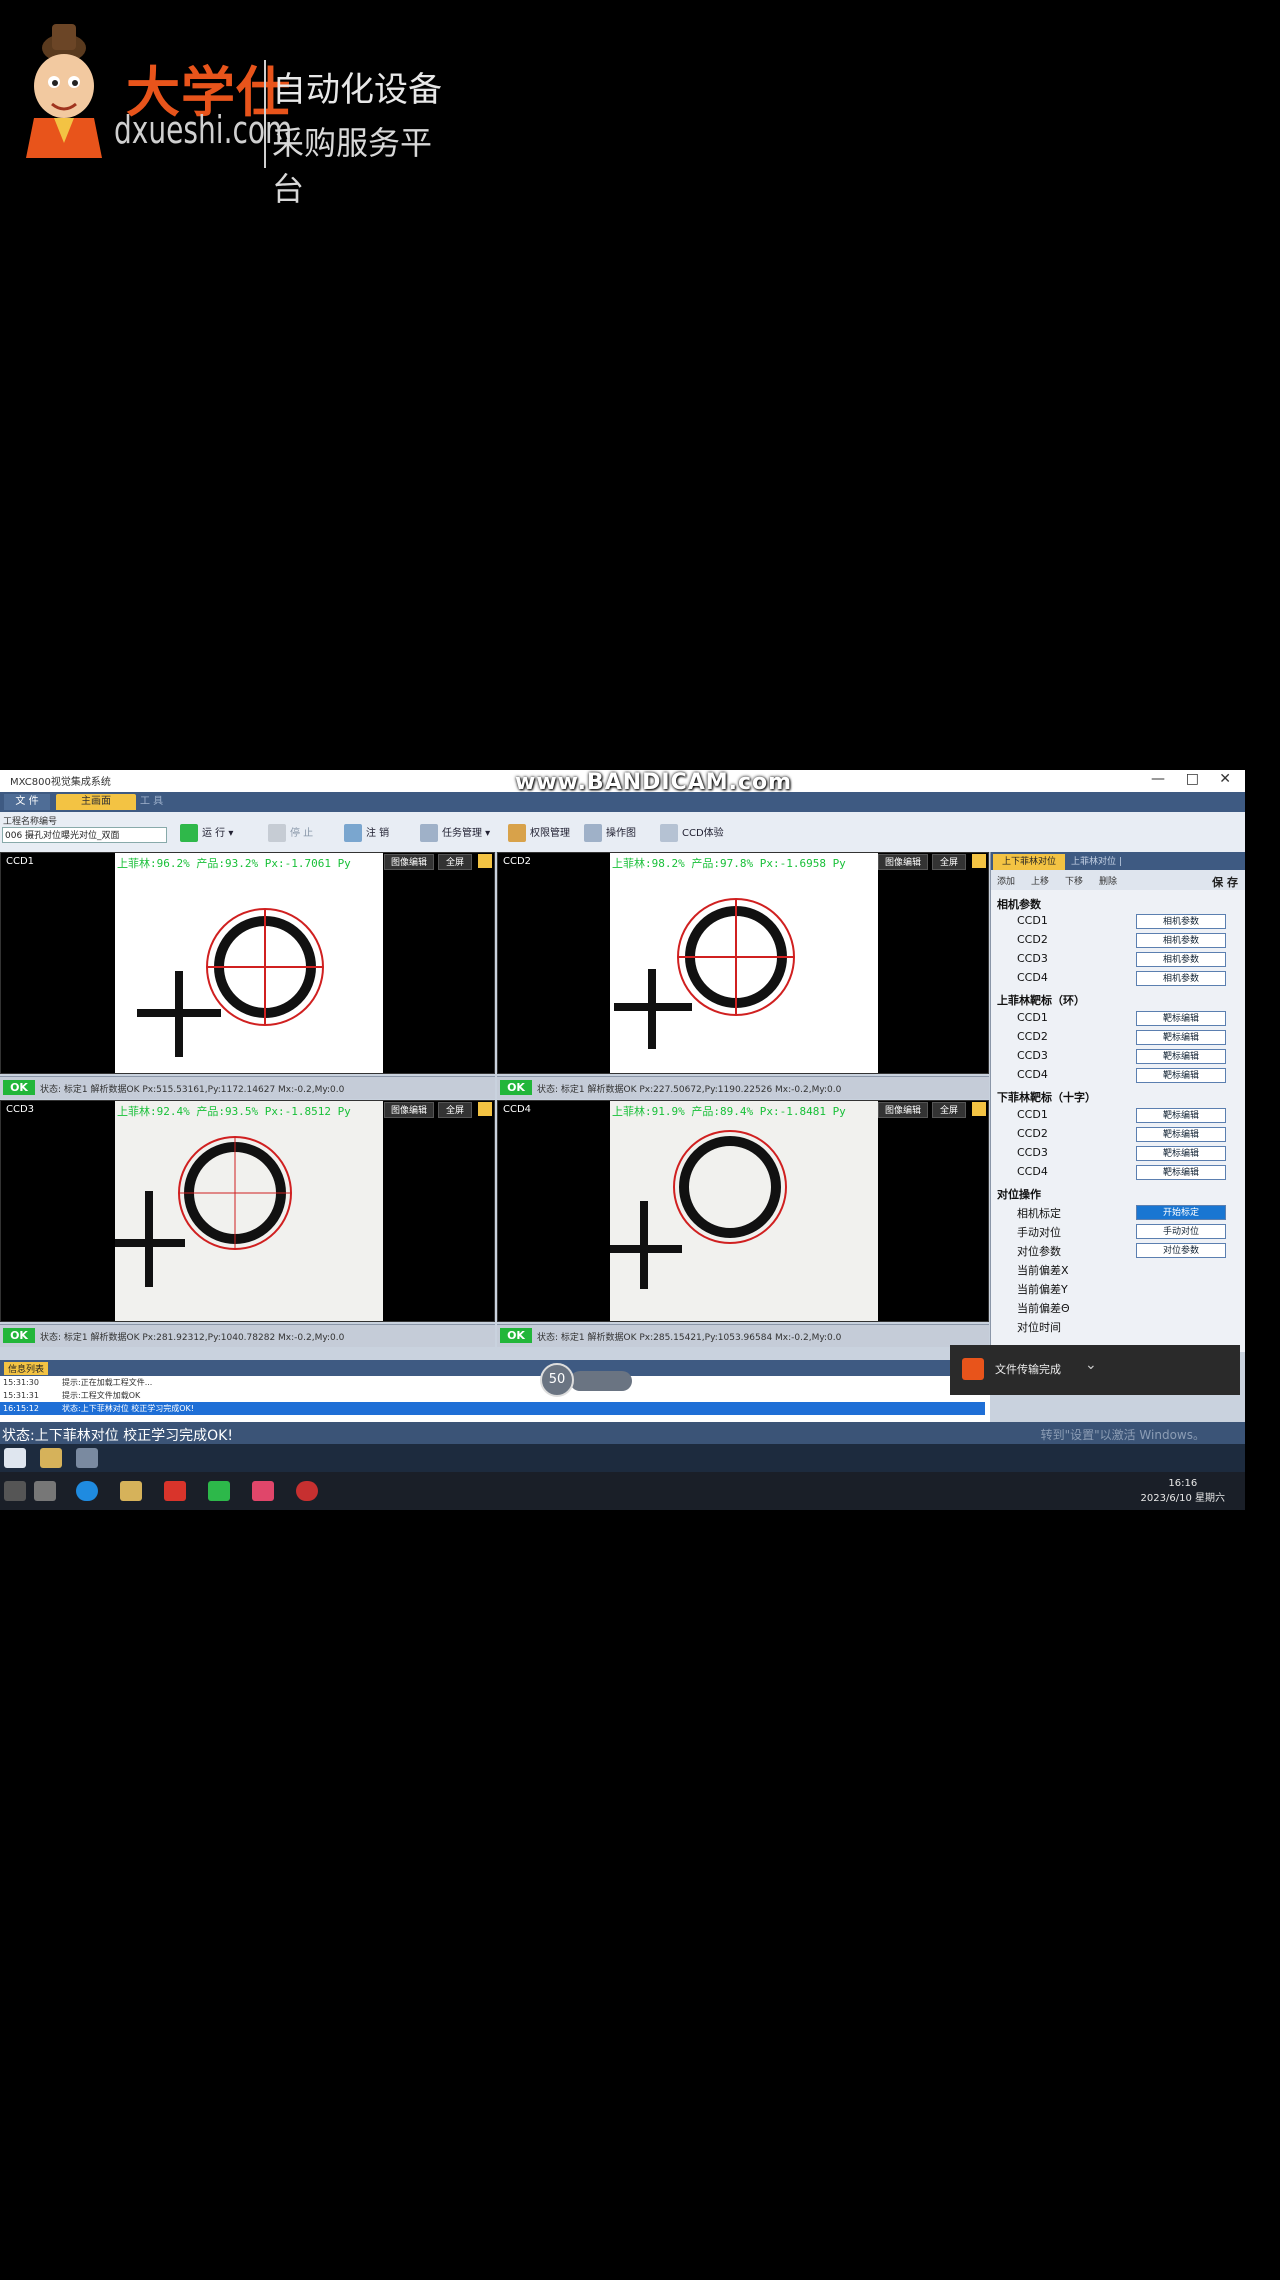  Describe the element at coordinates (621, 833) in the screenshot. I see `sequence-label: 操作图` at that location.